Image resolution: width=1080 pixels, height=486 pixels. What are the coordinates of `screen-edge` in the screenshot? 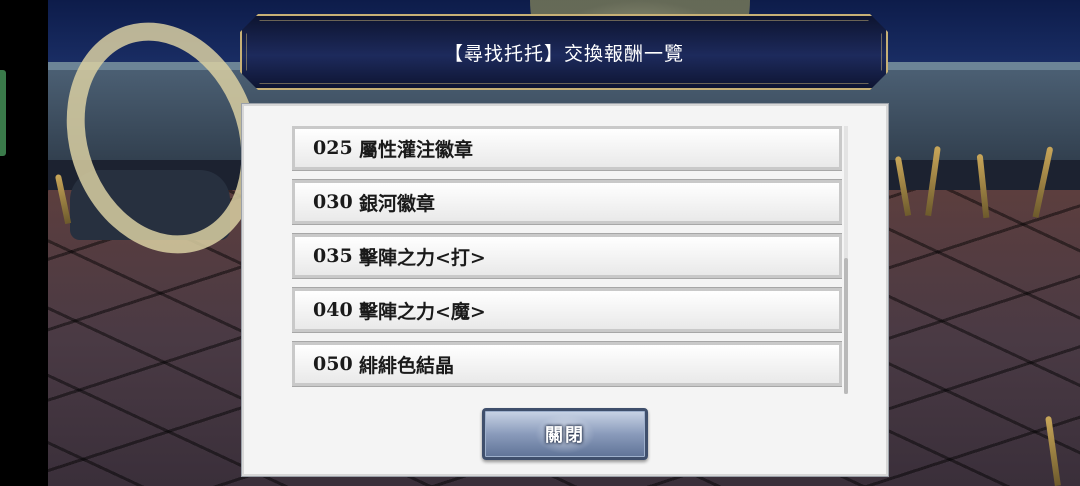 It's located at (24, 243).